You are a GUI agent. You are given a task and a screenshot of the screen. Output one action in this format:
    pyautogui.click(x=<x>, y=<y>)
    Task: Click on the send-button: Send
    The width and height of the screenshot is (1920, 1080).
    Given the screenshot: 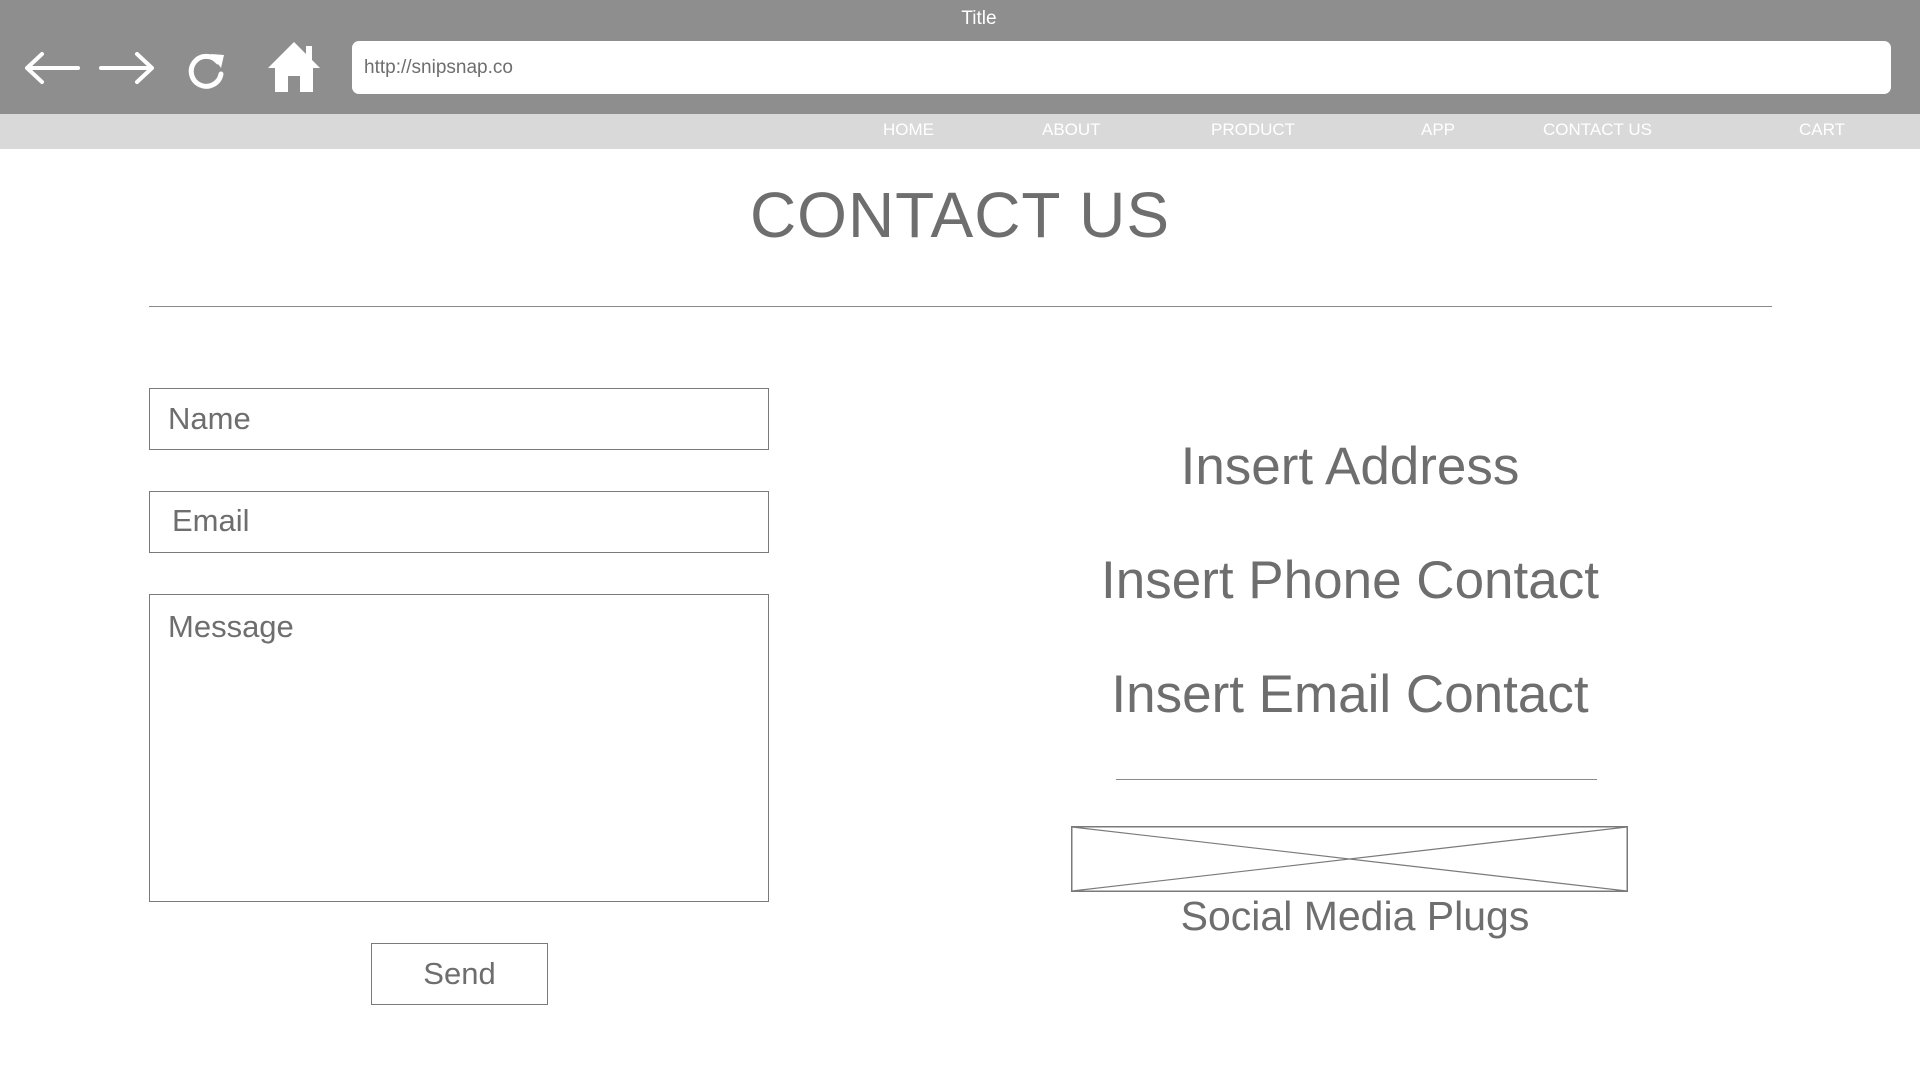 What is the action you would take?
    pyautogui.click(x=459, y=974)
    